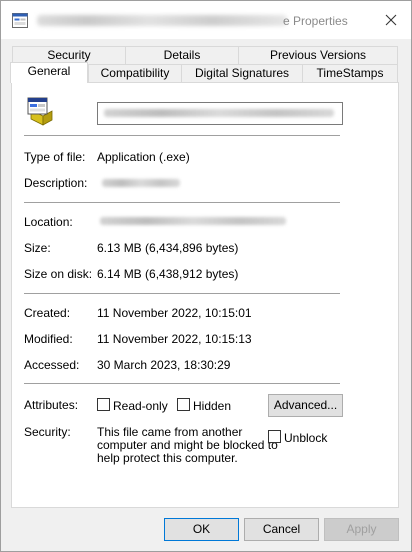  What do you see at coordinates (201, 529) in the screenshot?
I see `ok-button: OK` at bounding box center [201, 529].